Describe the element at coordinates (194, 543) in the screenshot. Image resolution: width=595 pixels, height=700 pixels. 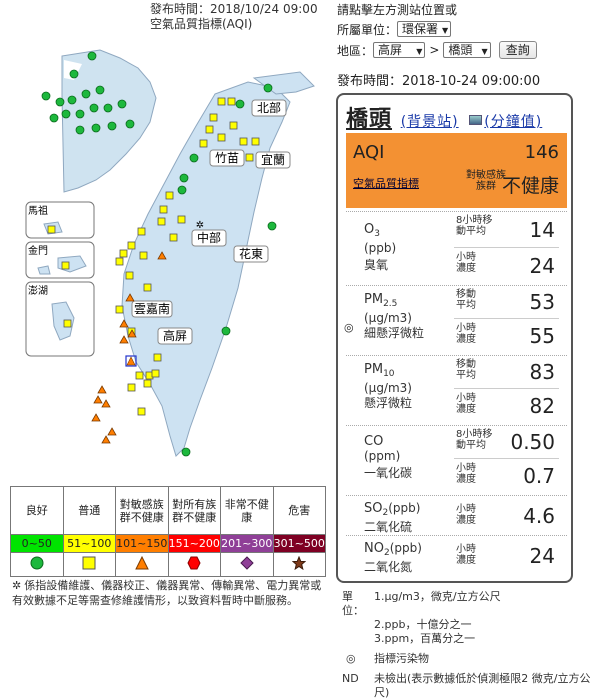
I see `legend-range-unhealthy: 151~200` at that location.